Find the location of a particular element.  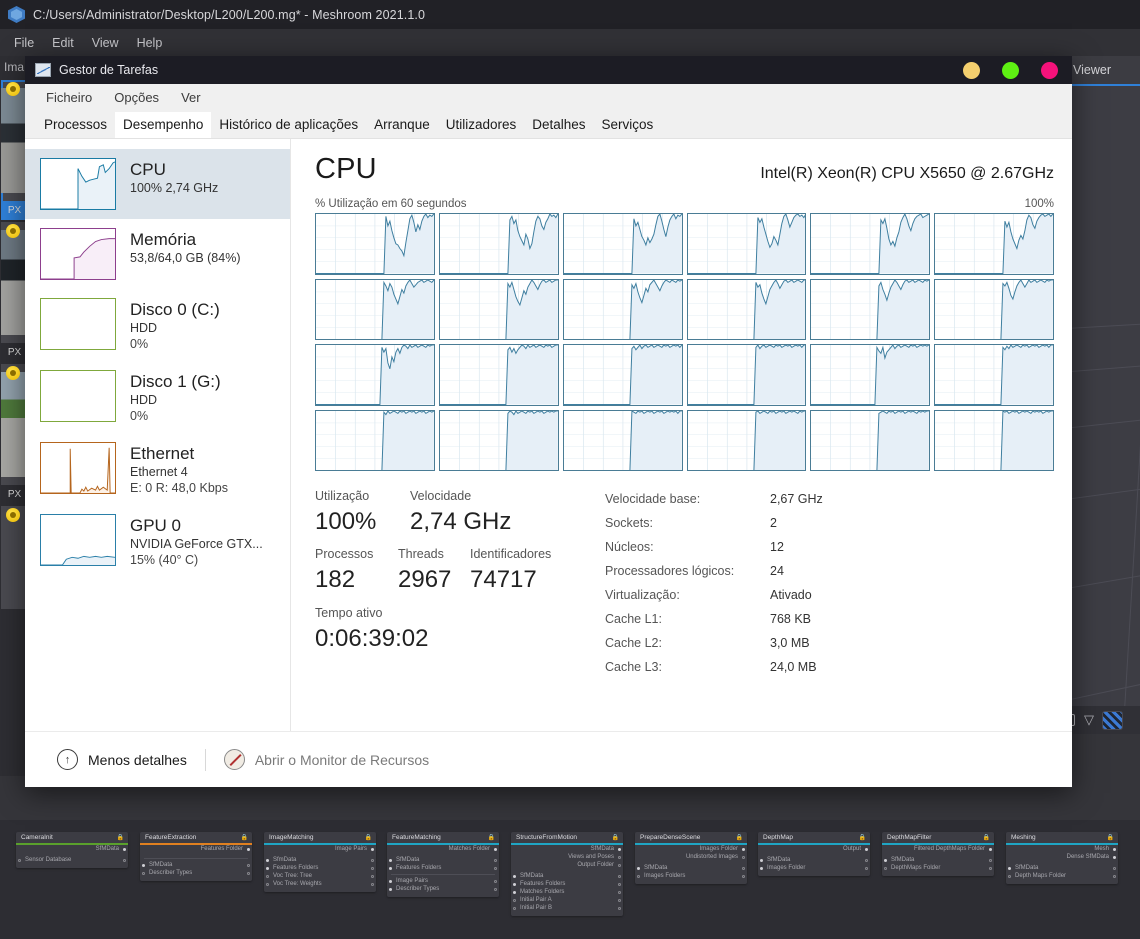

node-input: Voc Tree: Tree is located at coordinates (320, 876).